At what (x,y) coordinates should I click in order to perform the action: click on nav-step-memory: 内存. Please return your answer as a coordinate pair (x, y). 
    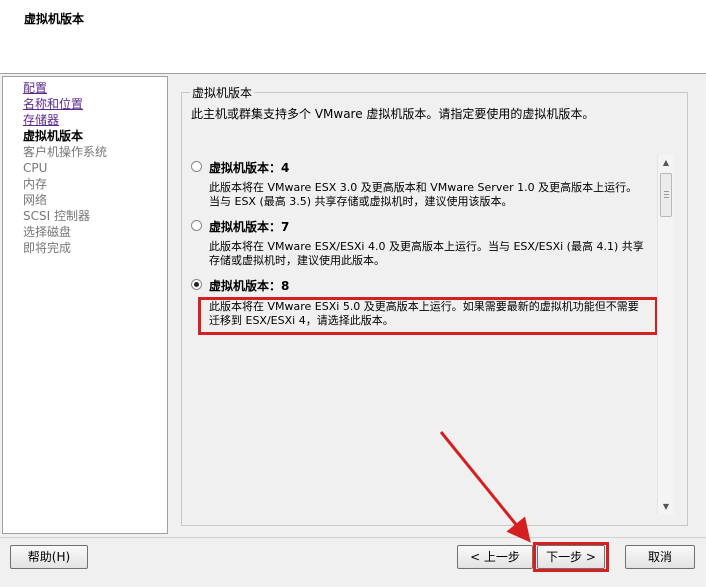
    Looking at the image, I should click on (35, 184).